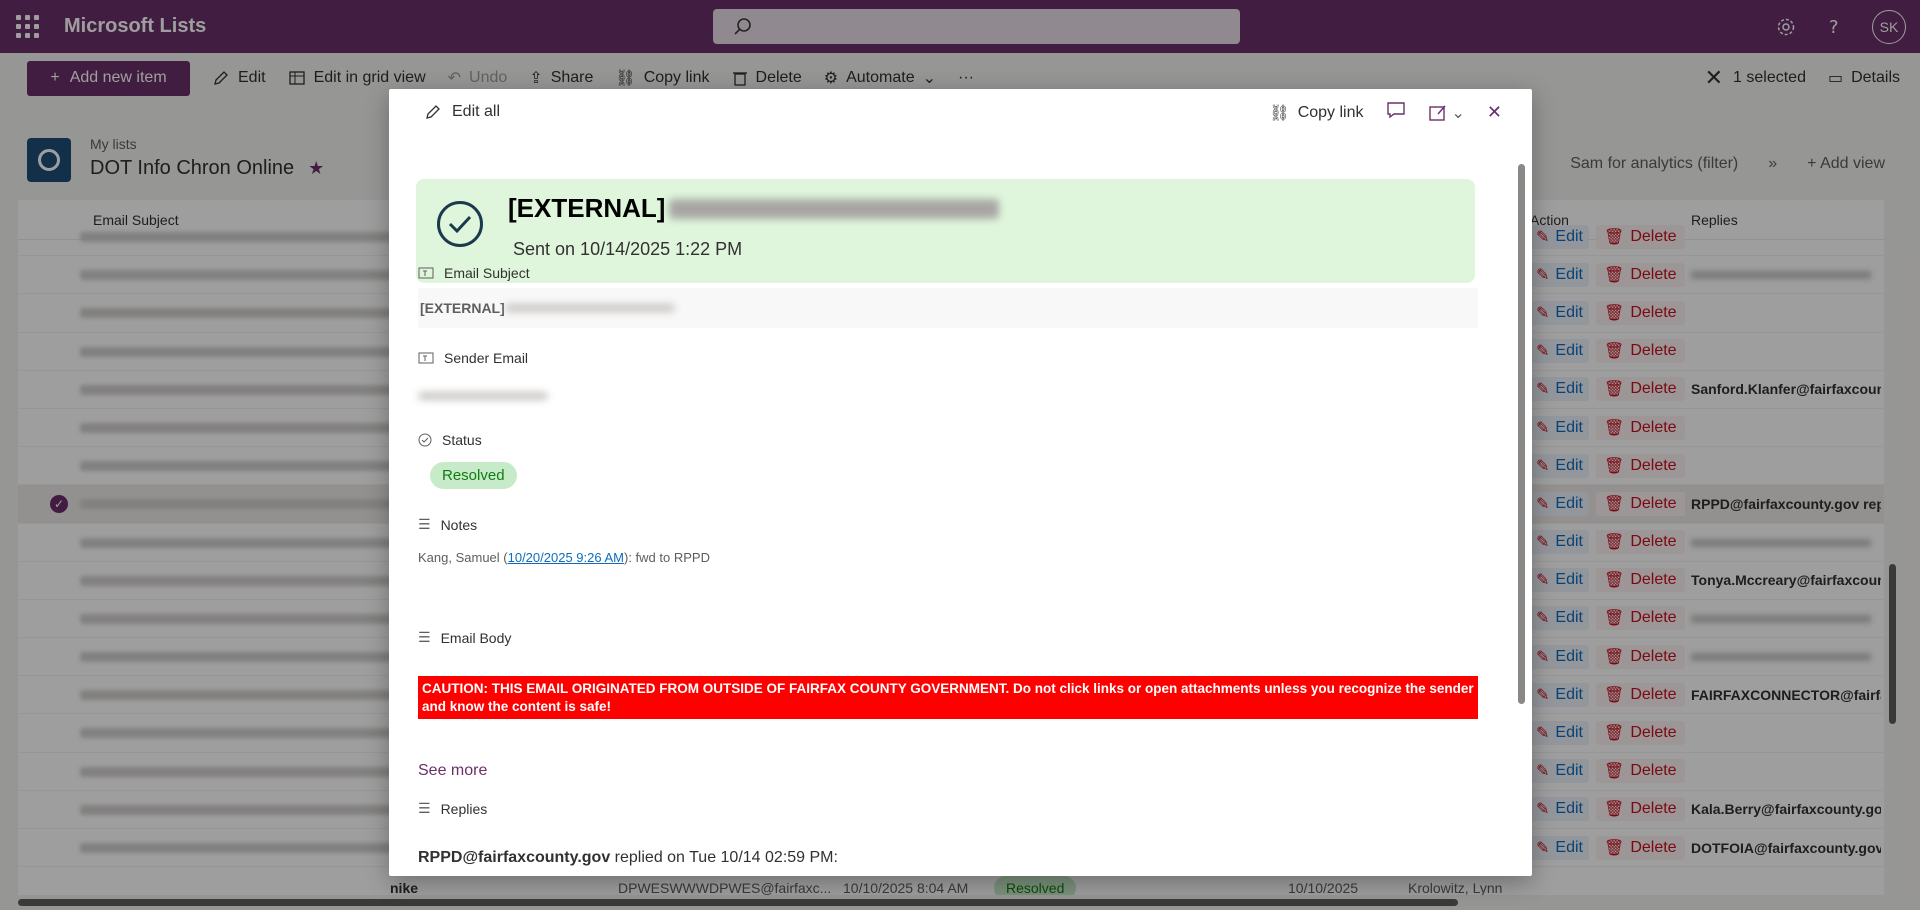  I want to click on sender-email-label-text: Sender Email, so click(486, 358).